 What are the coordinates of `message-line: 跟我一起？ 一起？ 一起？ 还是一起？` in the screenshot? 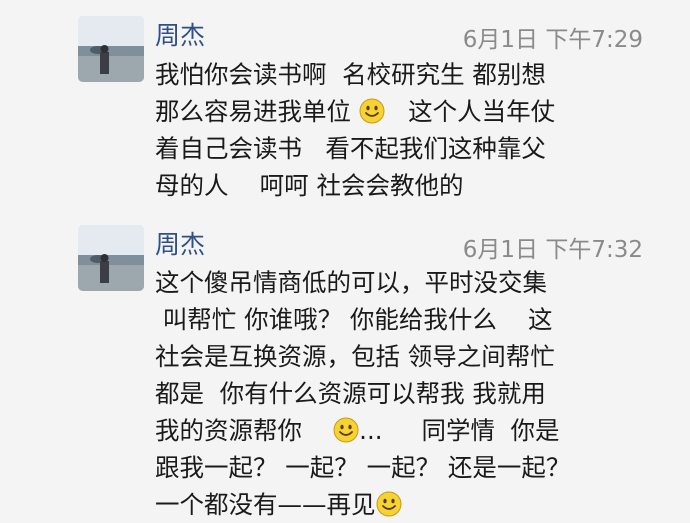 It's located at (363, 467).